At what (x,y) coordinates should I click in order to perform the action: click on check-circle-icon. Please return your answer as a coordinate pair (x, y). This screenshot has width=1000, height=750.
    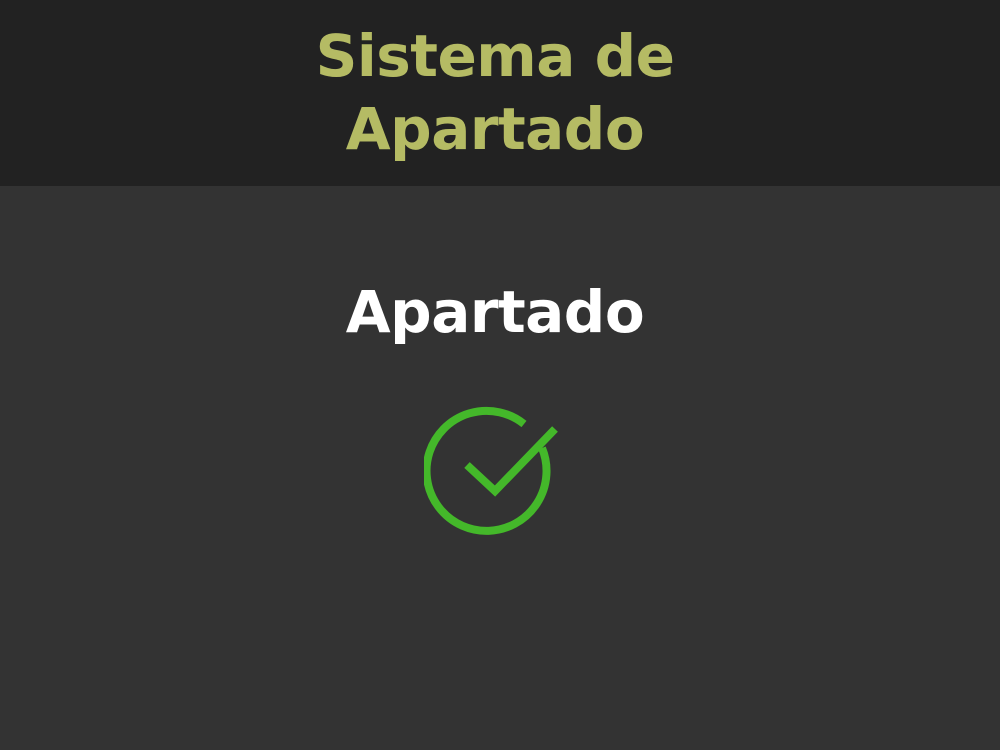
    Looking at the image, I should click on (491, 470).